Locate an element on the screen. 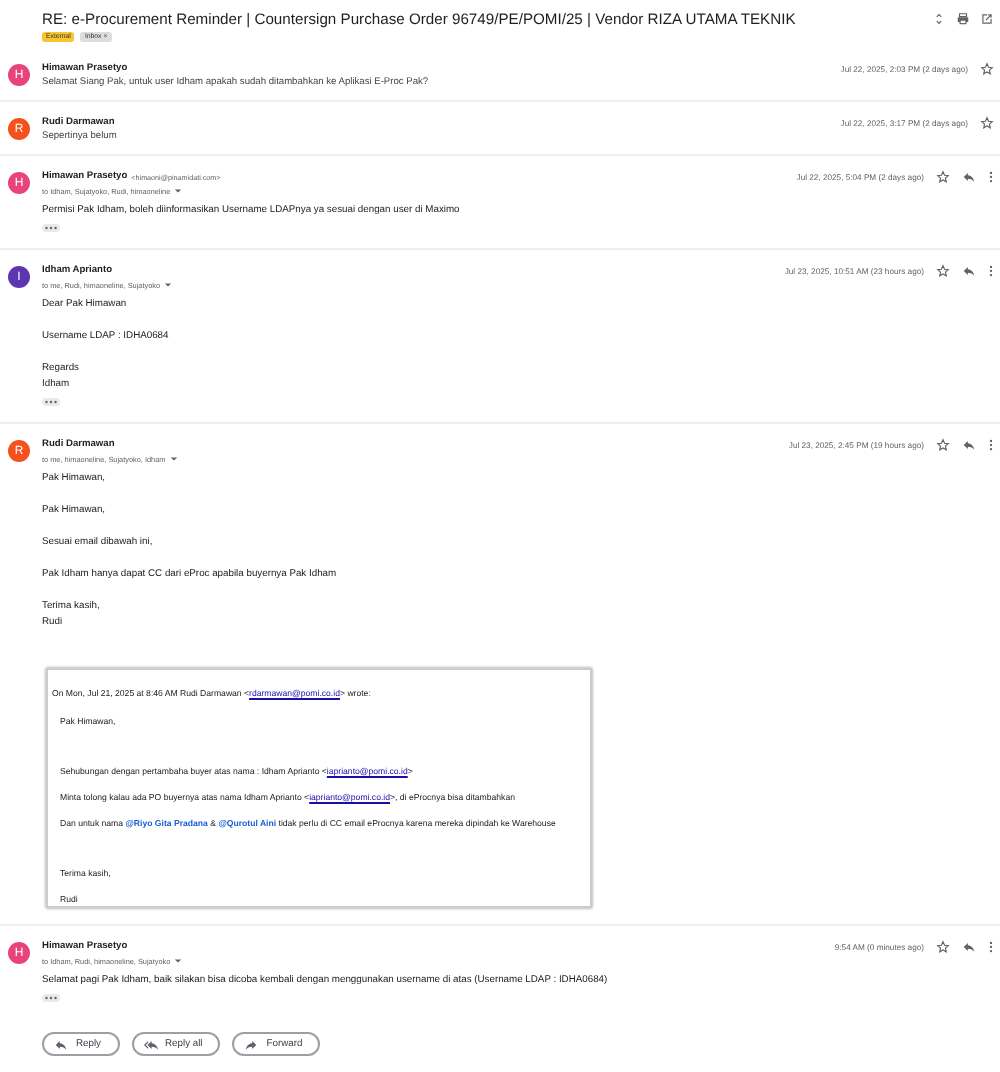 The width and height of the screenshot is (1000, 1072). reply-all-icon is located at coordinates (150, 1044).